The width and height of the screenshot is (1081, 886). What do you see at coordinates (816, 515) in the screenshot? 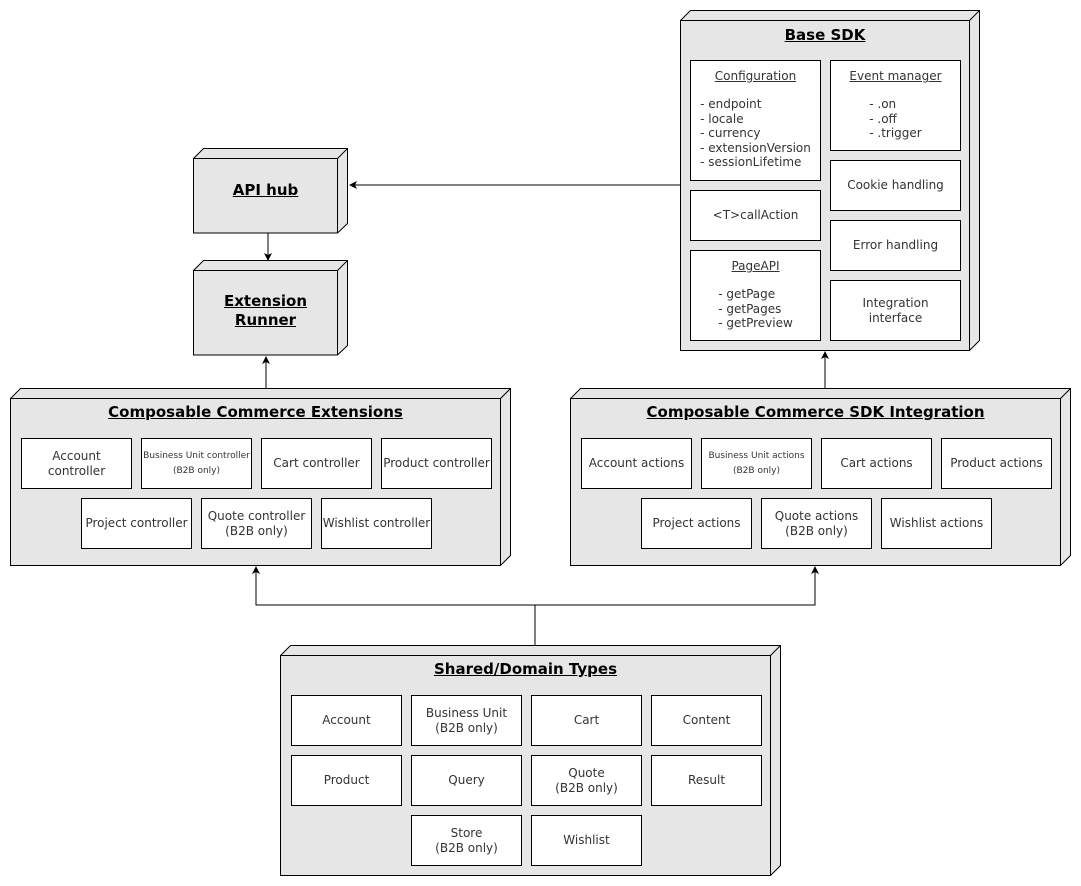
I see `quote-actions-label: Quote actions` at bounding box center [816, 515].